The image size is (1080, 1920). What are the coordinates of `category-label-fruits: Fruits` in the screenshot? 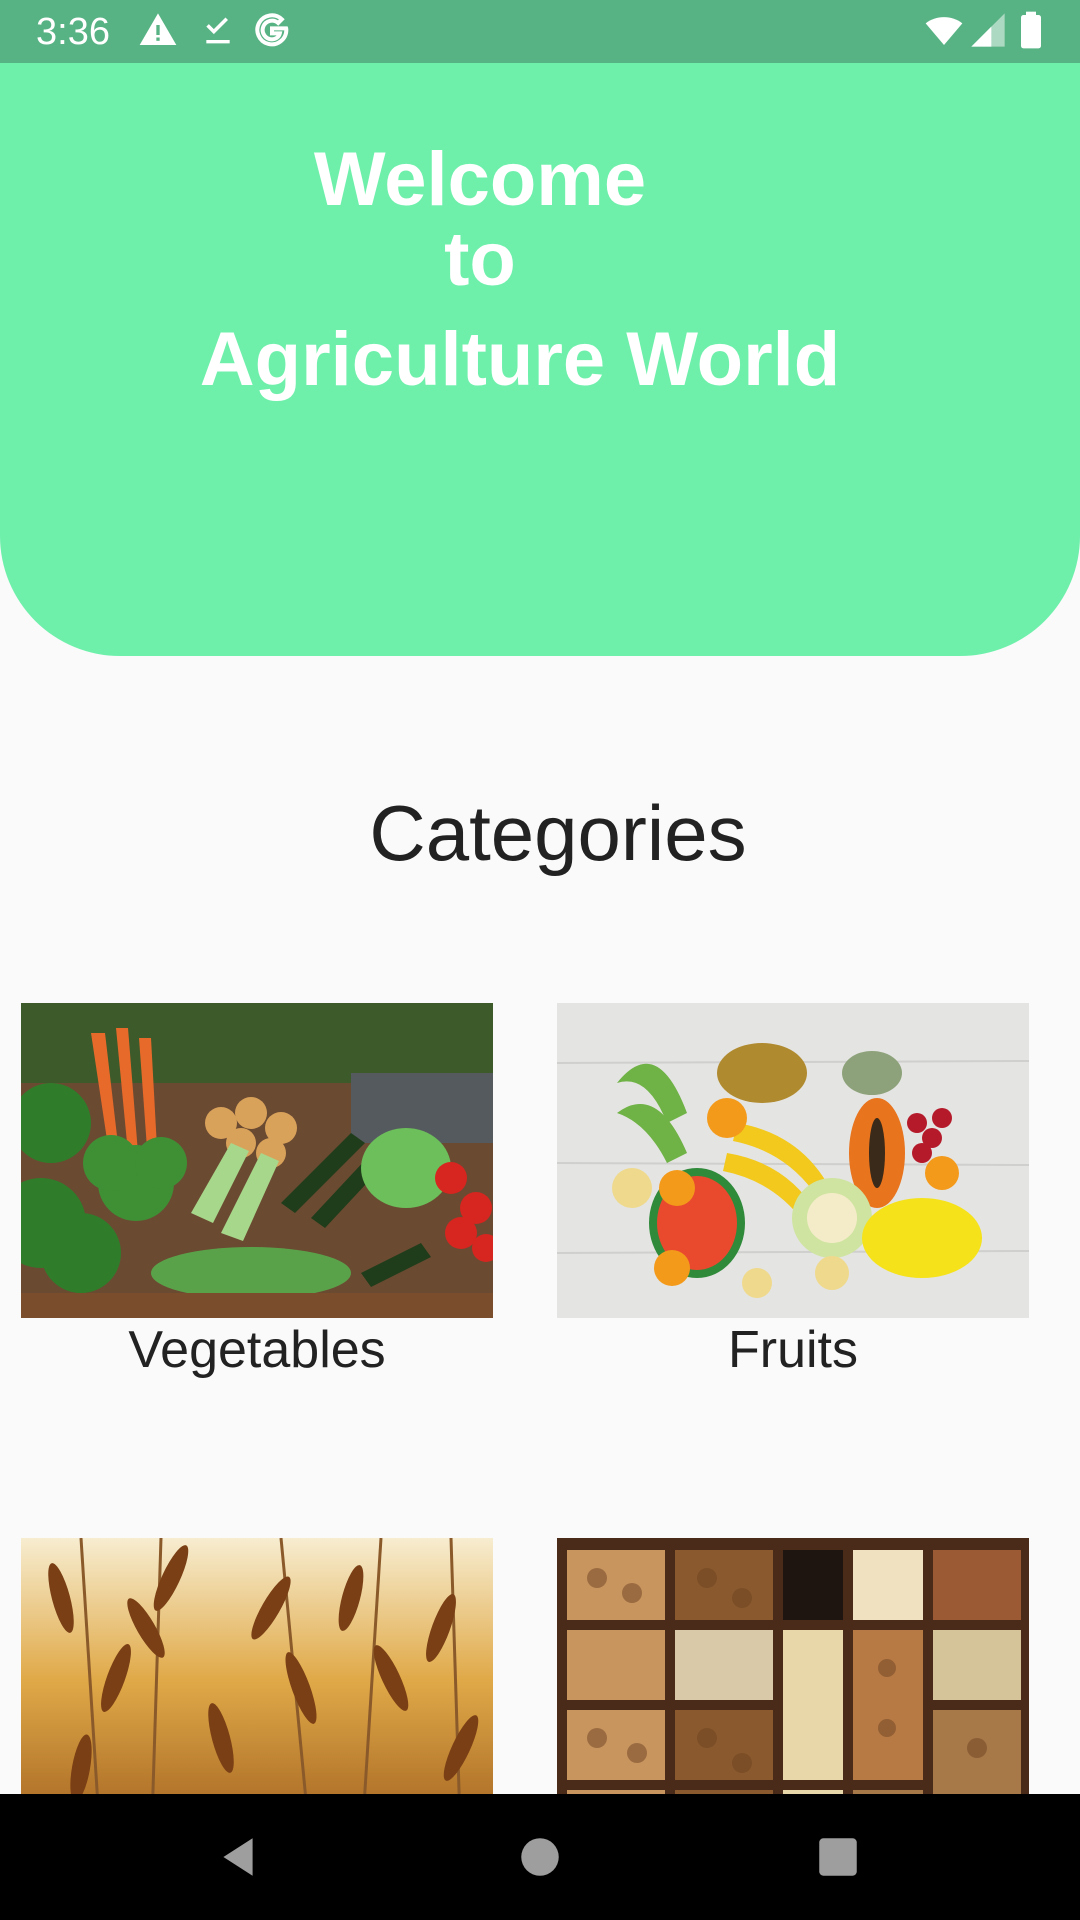 It's located at (793, 1350).